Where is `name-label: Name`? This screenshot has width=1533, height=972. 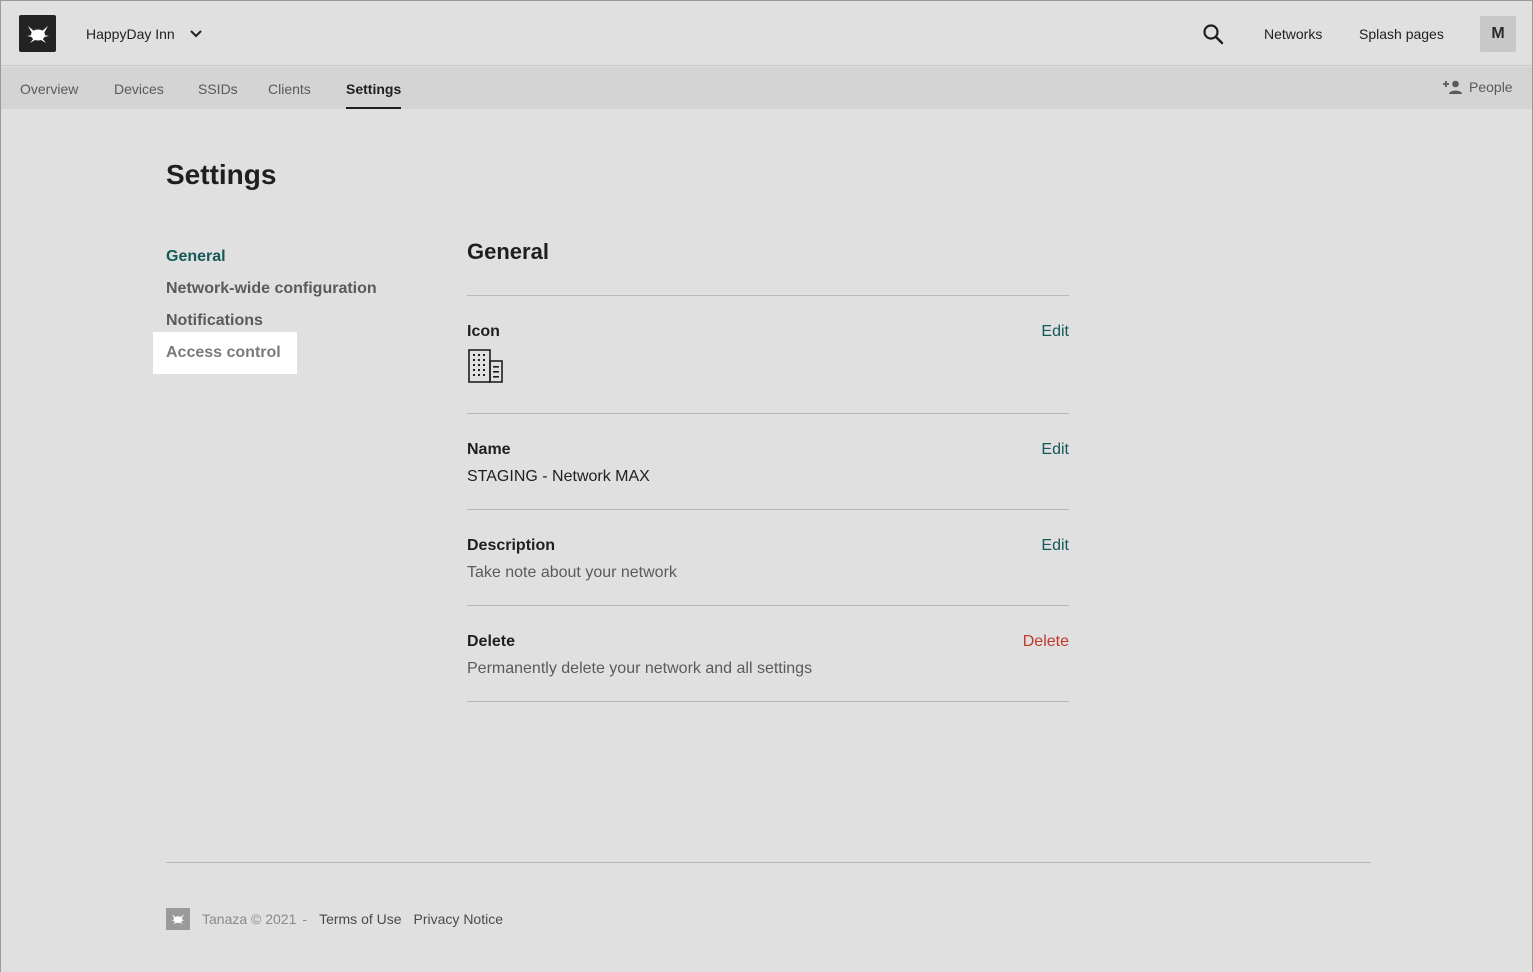 name-label: Name is located at coordinates (489, 449).